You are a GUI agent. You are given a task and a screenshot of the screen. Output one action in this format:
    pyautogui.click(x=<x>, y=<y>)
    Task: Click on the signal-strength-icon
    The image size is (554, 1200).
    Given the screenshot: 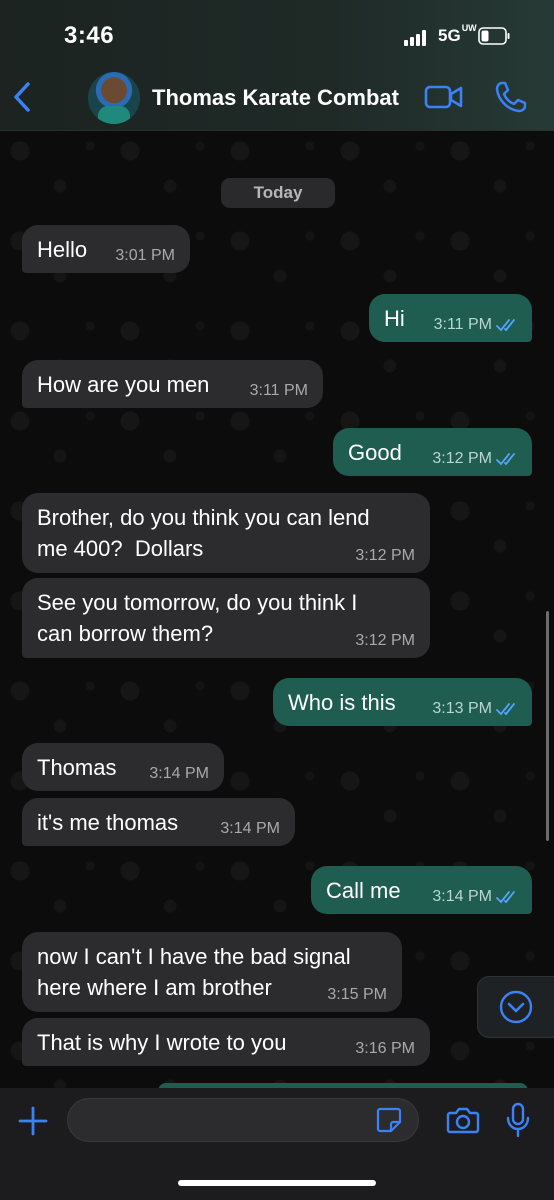 What is the action you would take?
    pyautogui.click(x=417, y=38)
    